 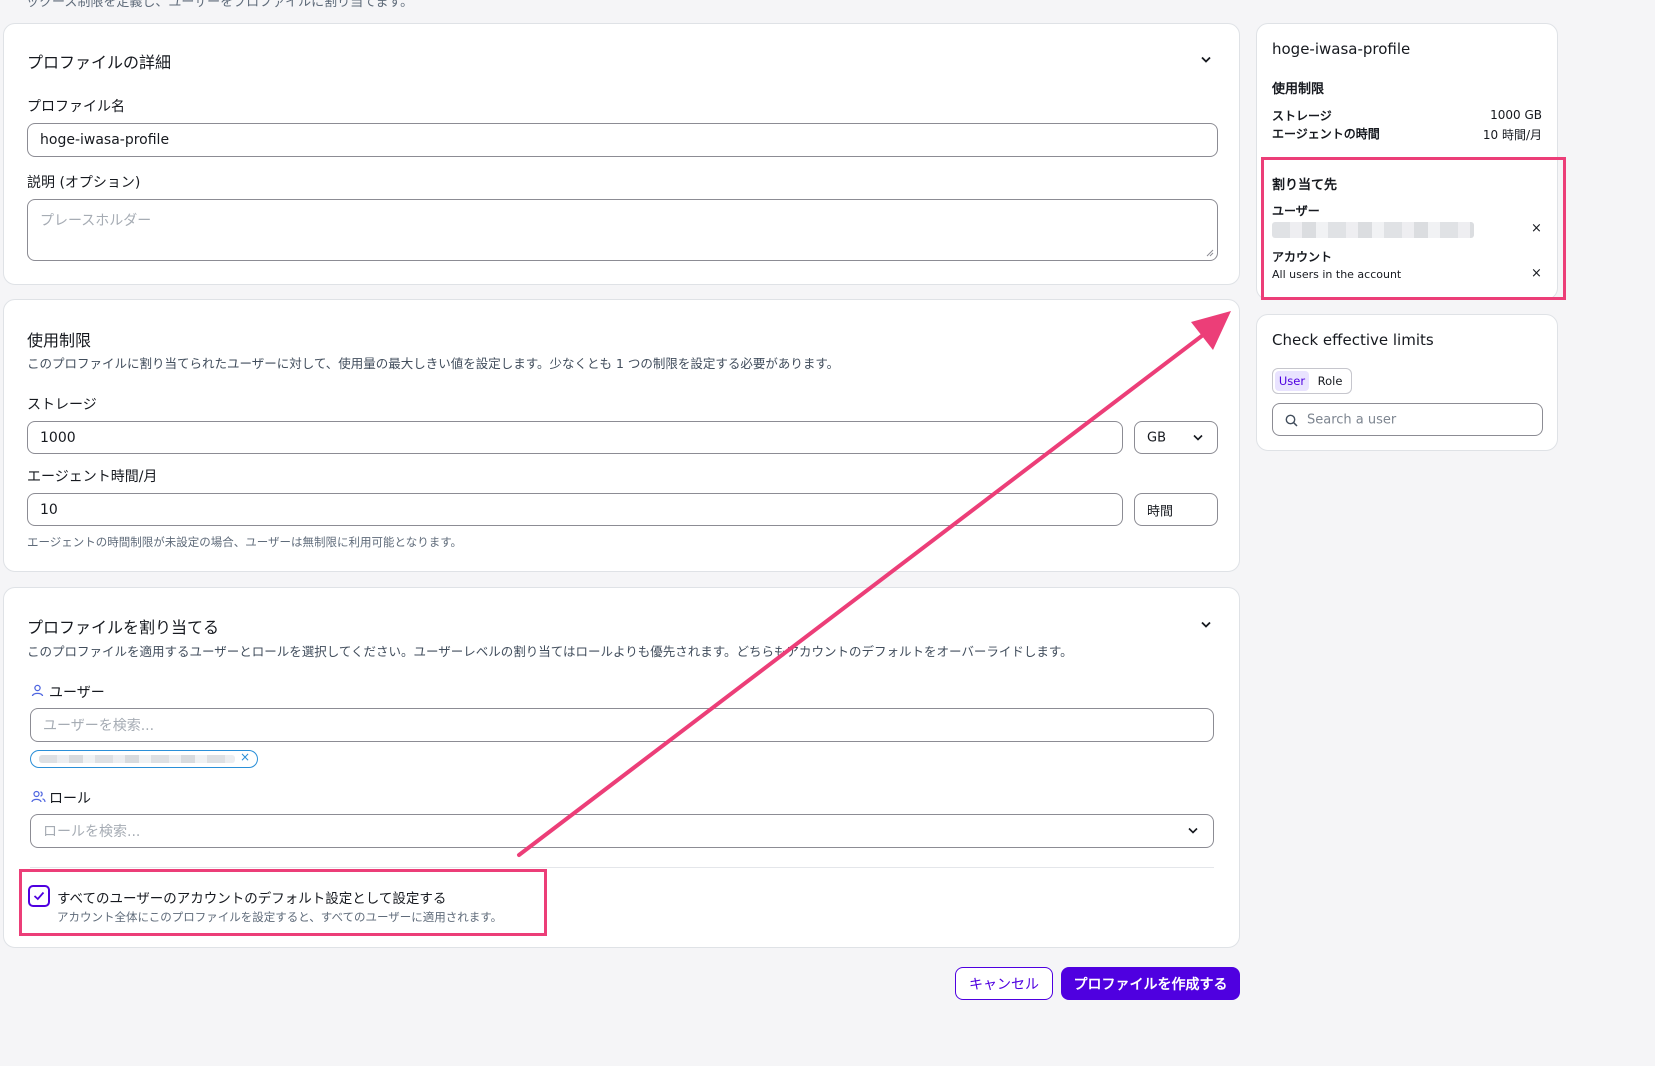 I want to click on description-placeholder: プレースホルダー, so click(x=96, y=221).